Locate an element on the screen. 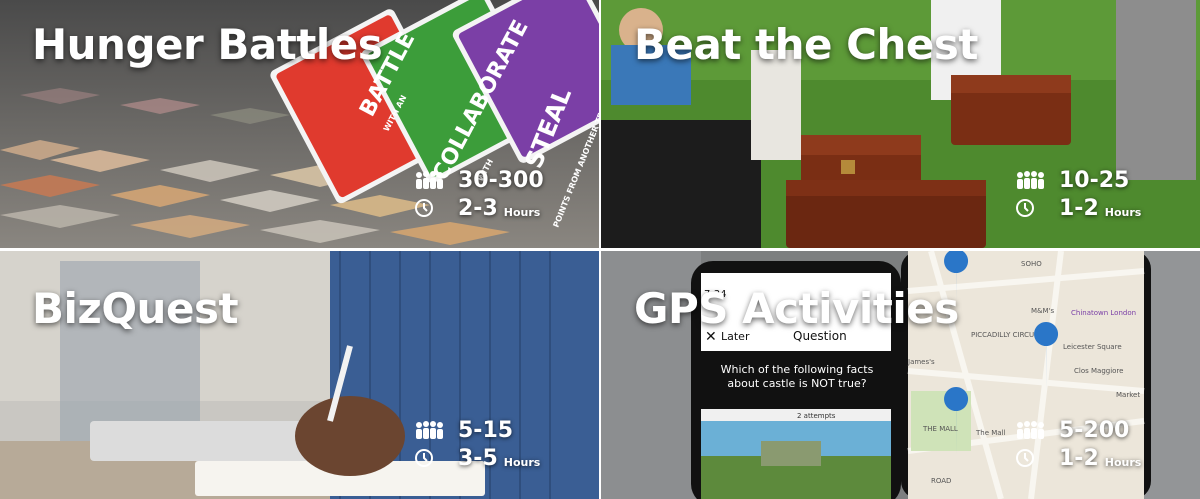  map-label-james: James's is located at coordinates (921, 362).